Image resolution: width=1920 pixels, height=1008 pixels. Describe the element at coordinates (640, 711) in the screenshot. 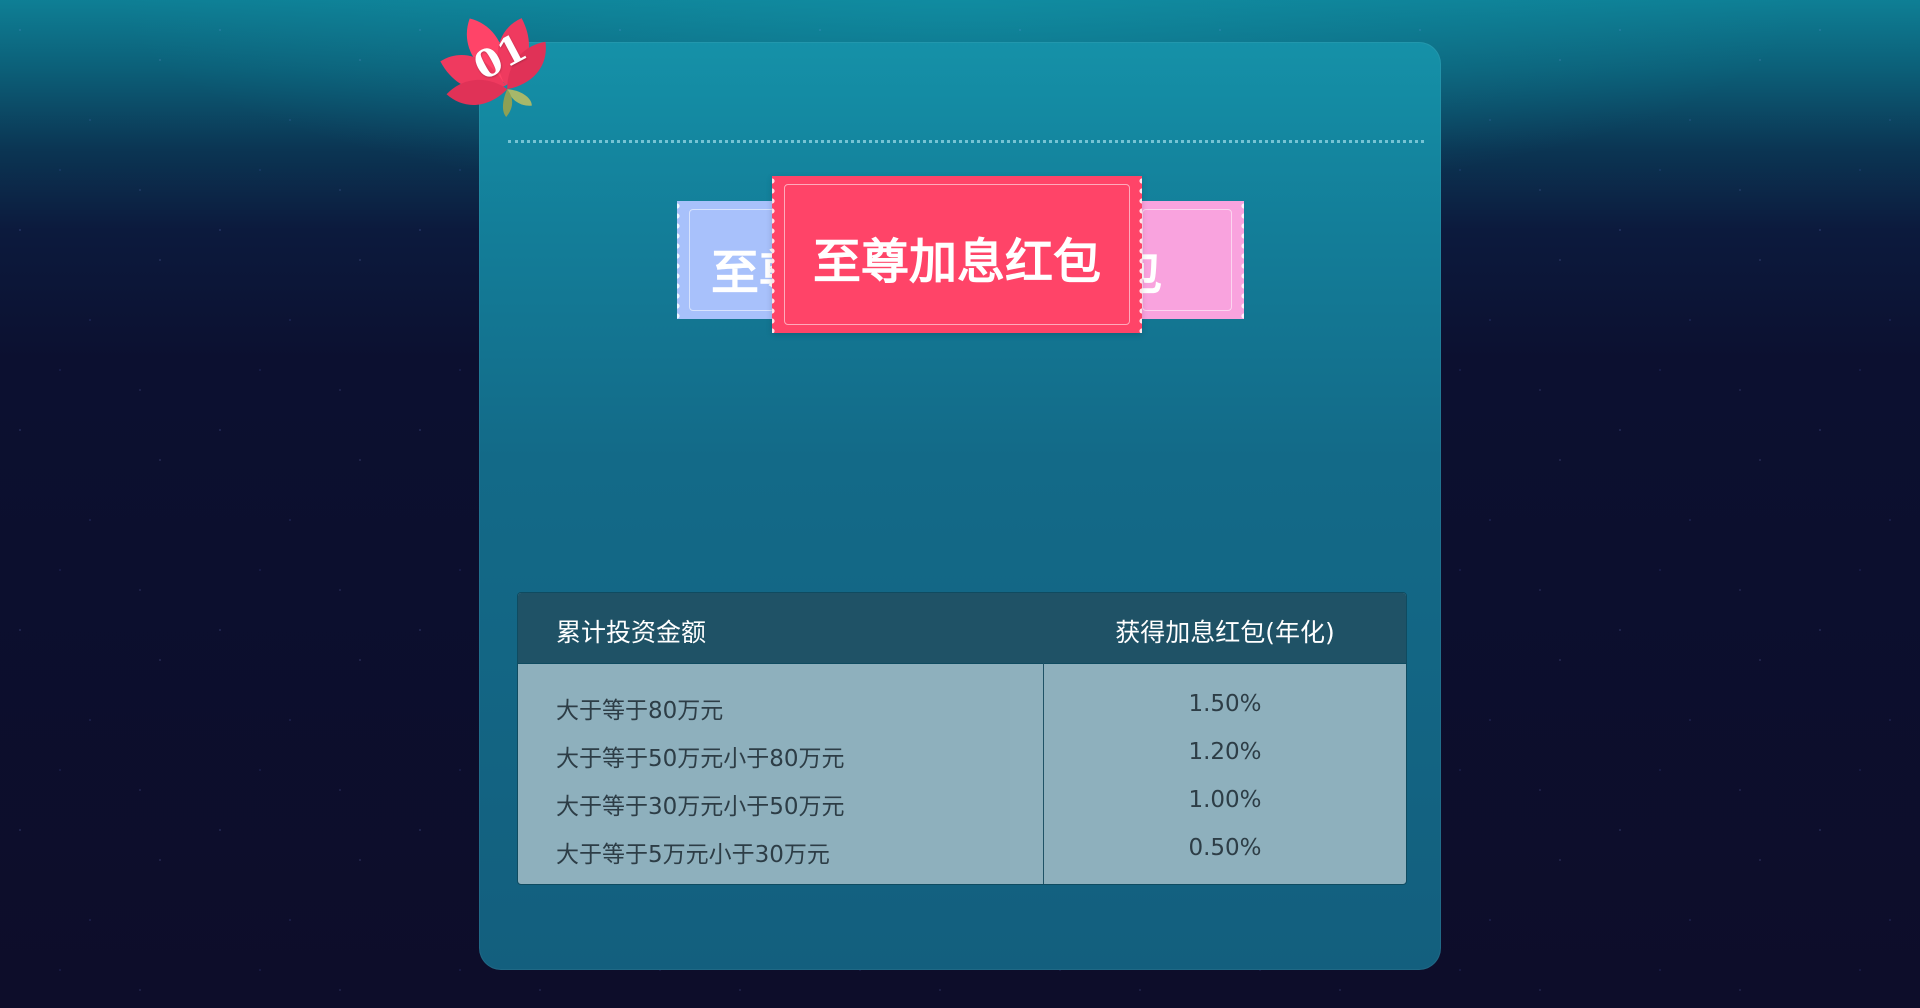

I see `row-amount: 大于等于80万元` at that location.